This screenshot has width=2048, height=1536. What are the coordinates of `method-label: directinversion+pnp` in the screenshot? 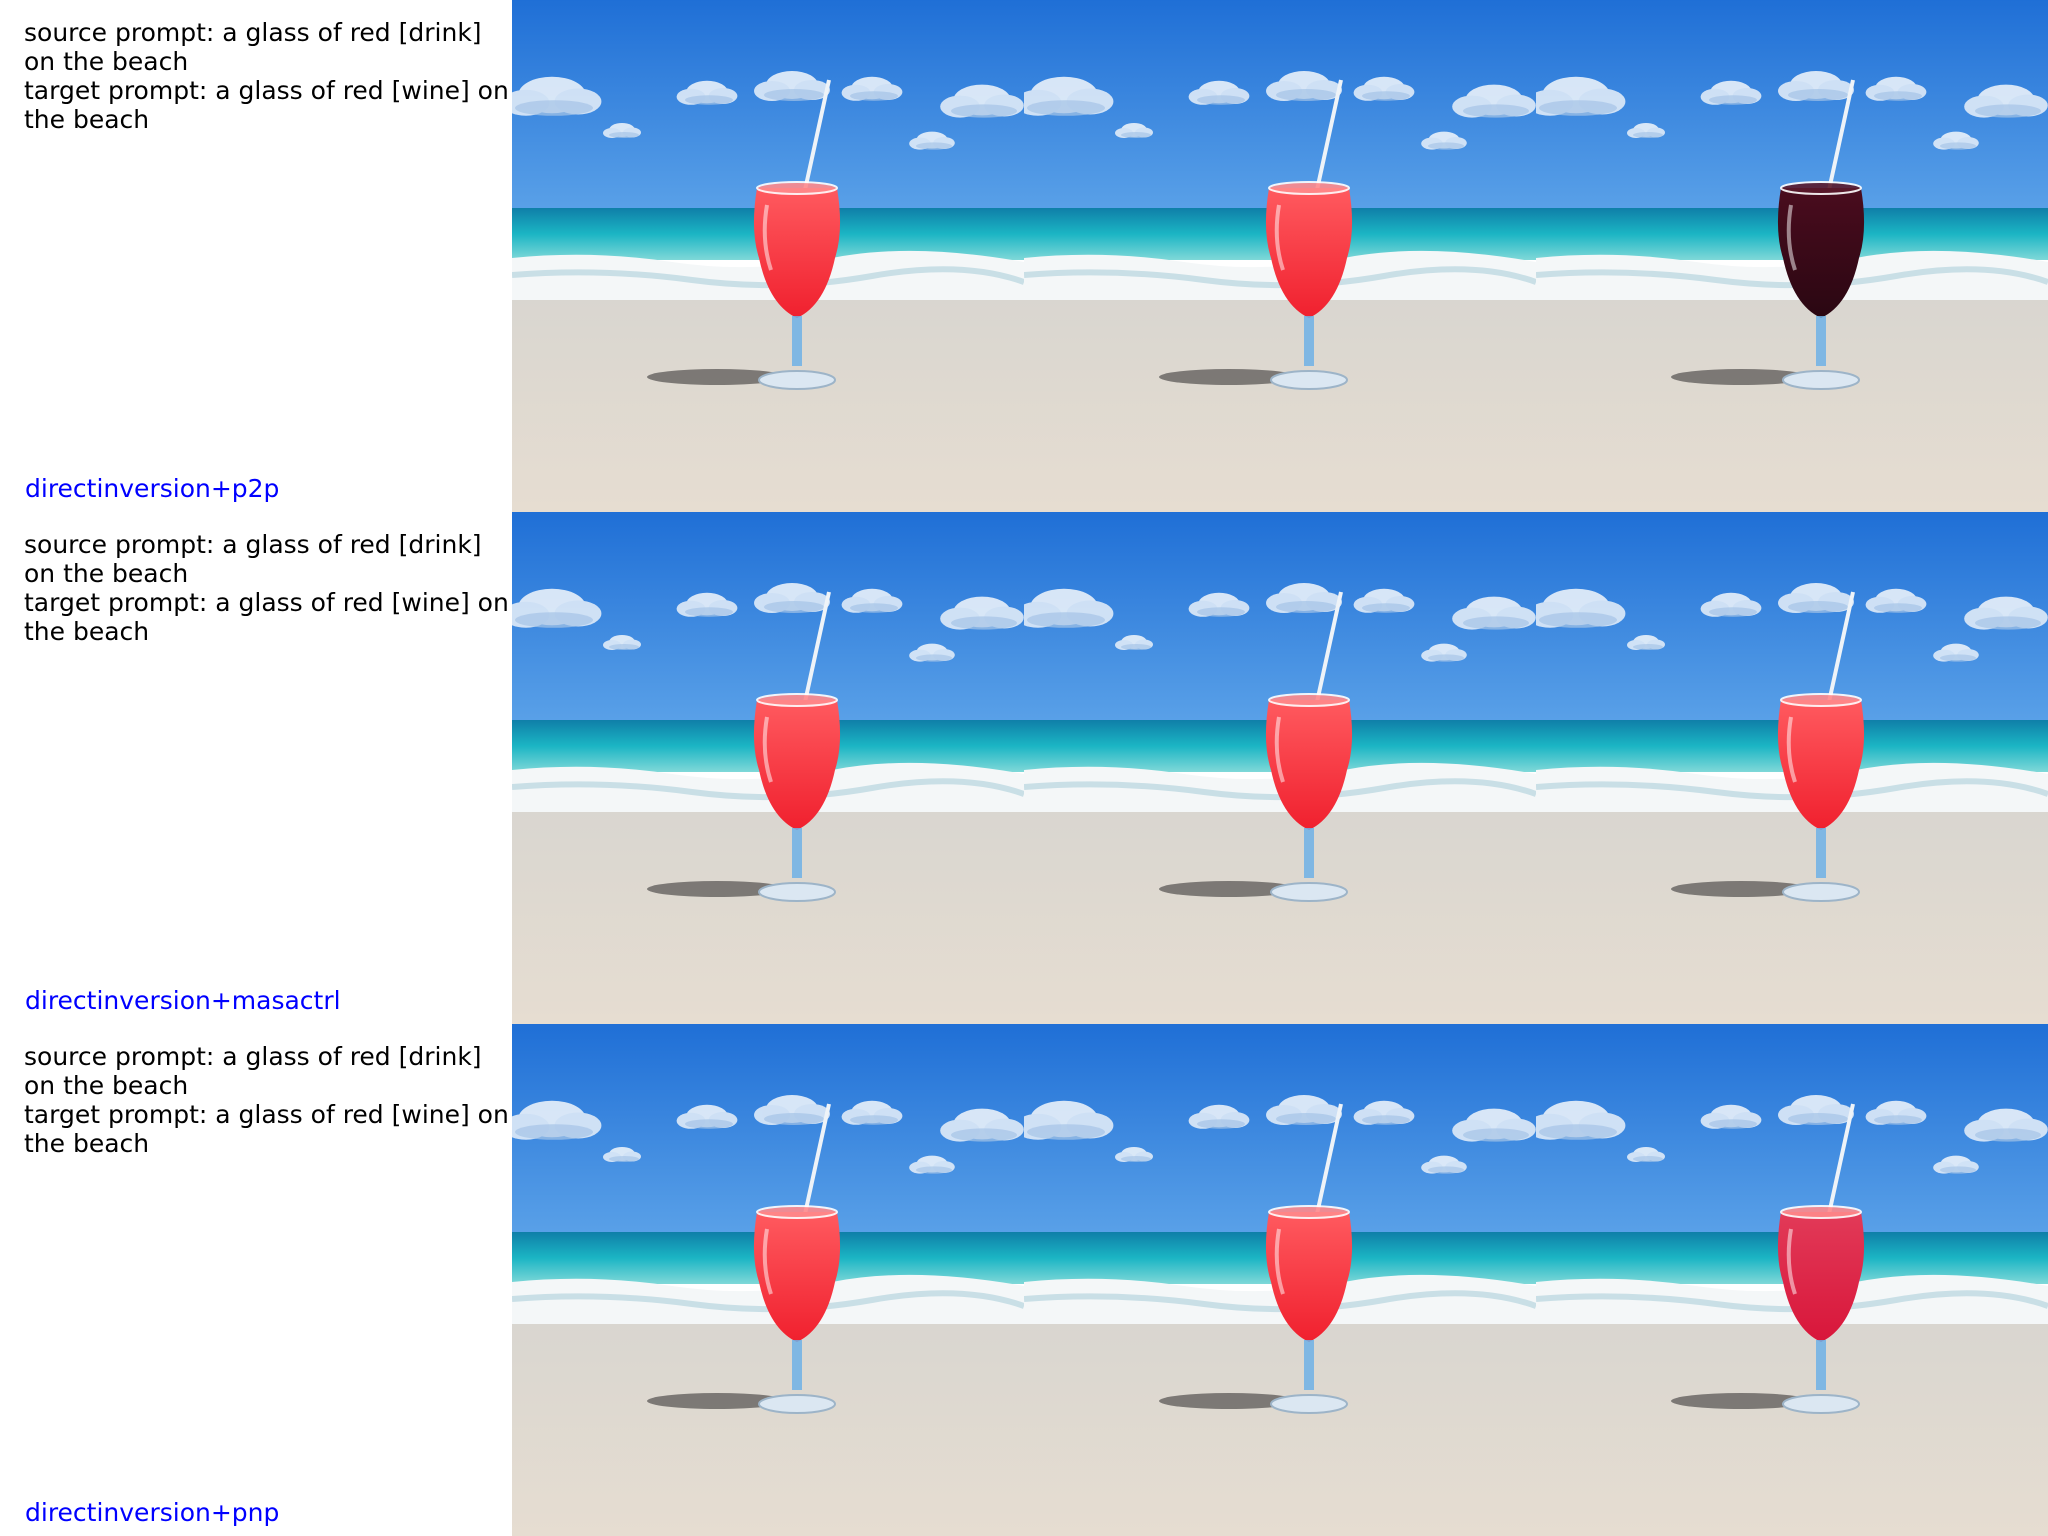 It's located at (152, 1512).